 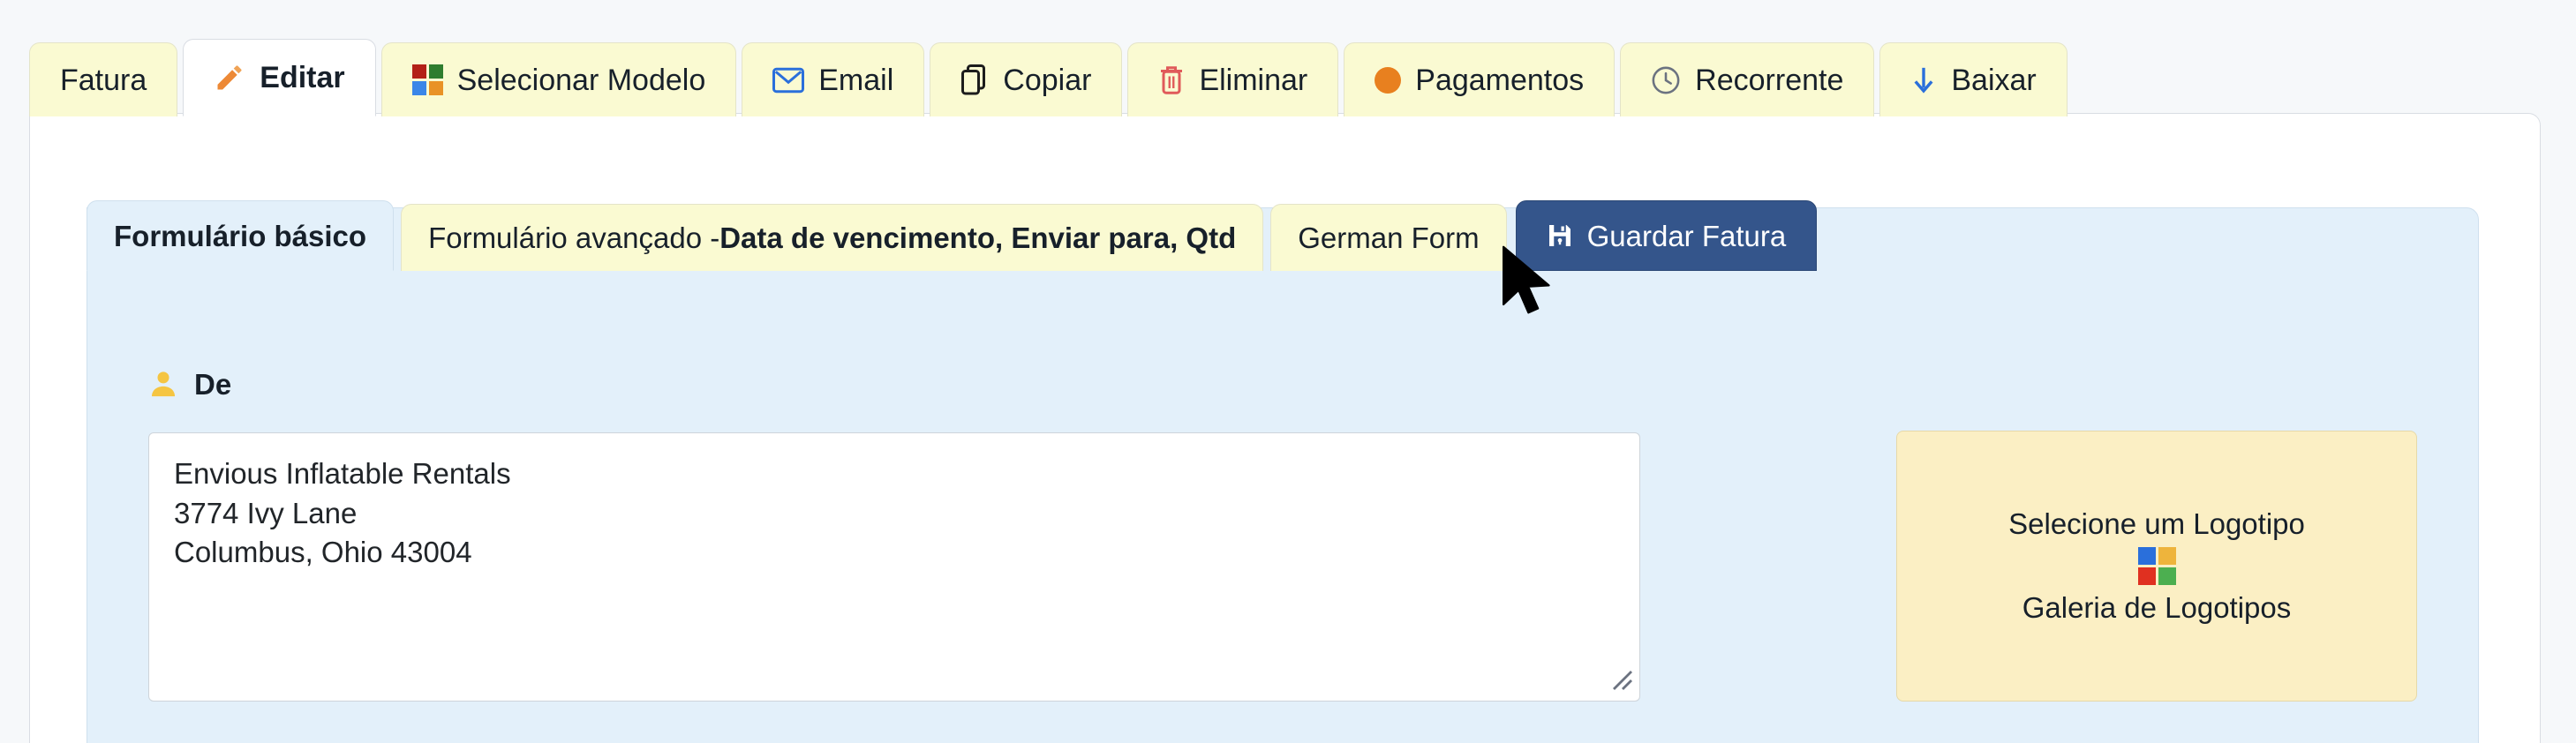 What do you see at coordinates (1253, 80) in the screenshot?
I see `tab-eliminar-label: Eliminar` at bounding box center [1253, 80].